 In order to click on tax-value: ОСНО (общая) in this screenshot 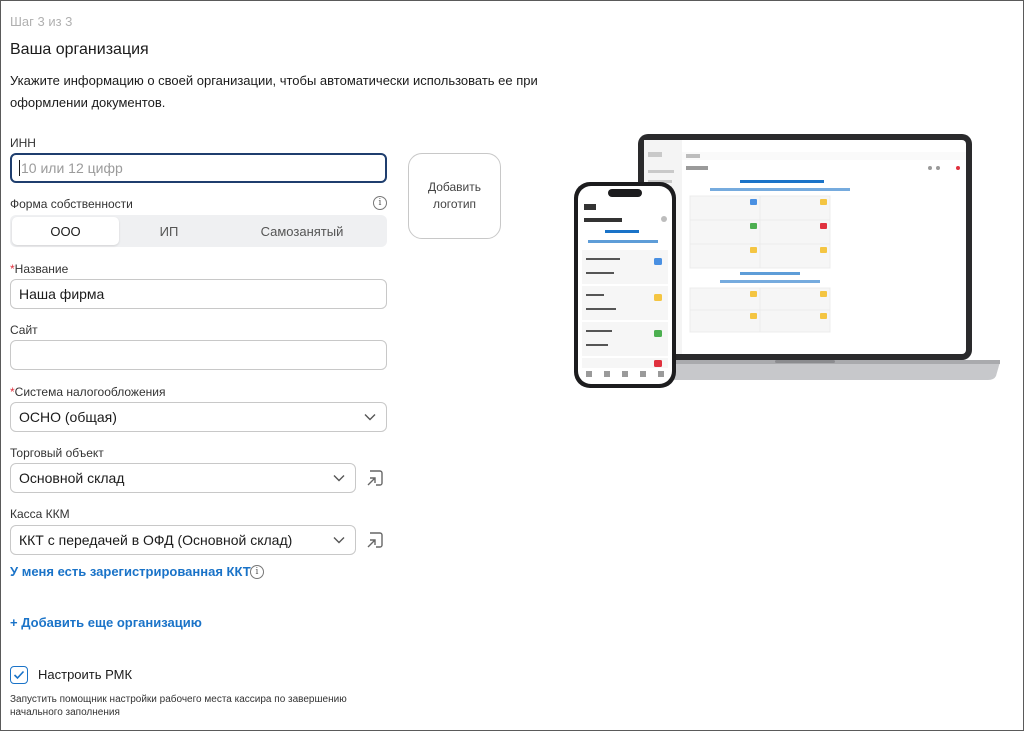, I will do `click(68, 417)`.